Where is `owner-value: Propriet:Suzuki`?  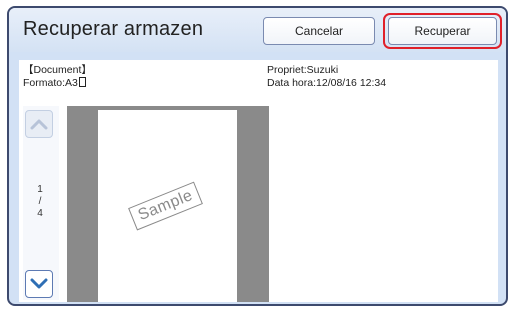
owner-value: Propriet:Suzuki is located at coordinates (303, 70).